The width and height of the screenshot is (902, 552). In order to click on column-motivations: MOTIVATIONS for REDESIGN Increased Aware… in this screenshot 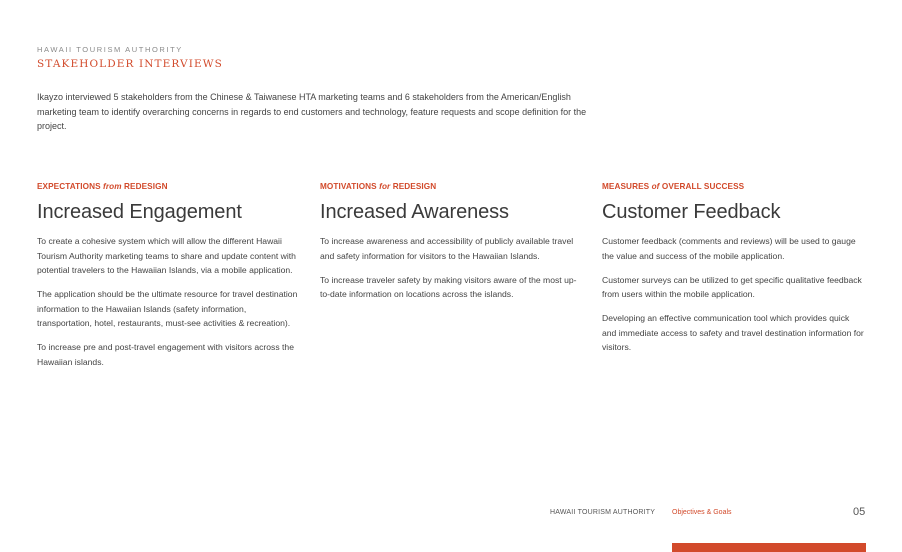, I will do `click(451, 246)`.